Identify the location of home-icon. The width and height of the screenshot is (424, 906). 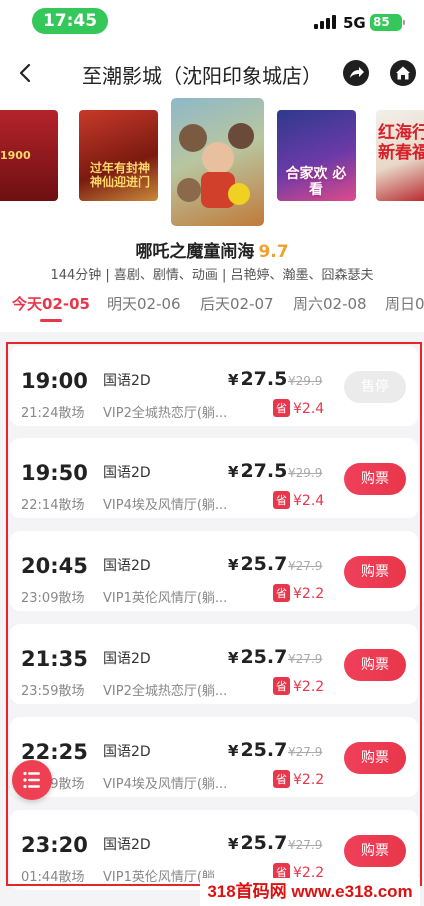
(403, 73).